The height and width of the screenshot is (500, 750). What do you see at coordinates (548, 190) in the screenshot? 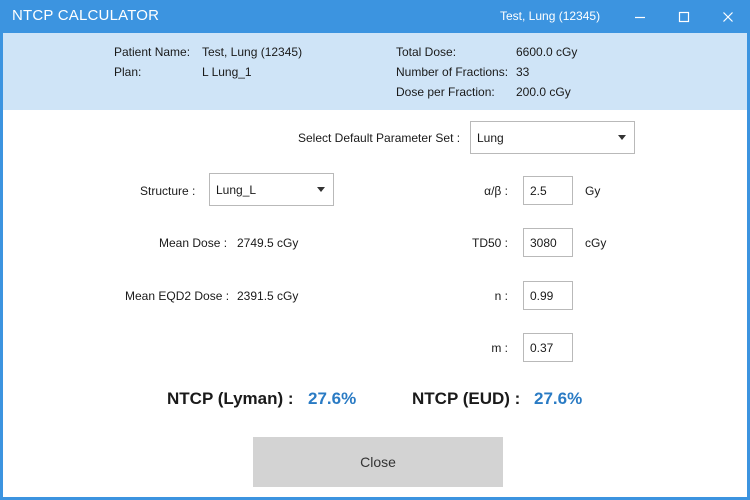
I see `alpha-beta-input` at bounding box center [548, 190].